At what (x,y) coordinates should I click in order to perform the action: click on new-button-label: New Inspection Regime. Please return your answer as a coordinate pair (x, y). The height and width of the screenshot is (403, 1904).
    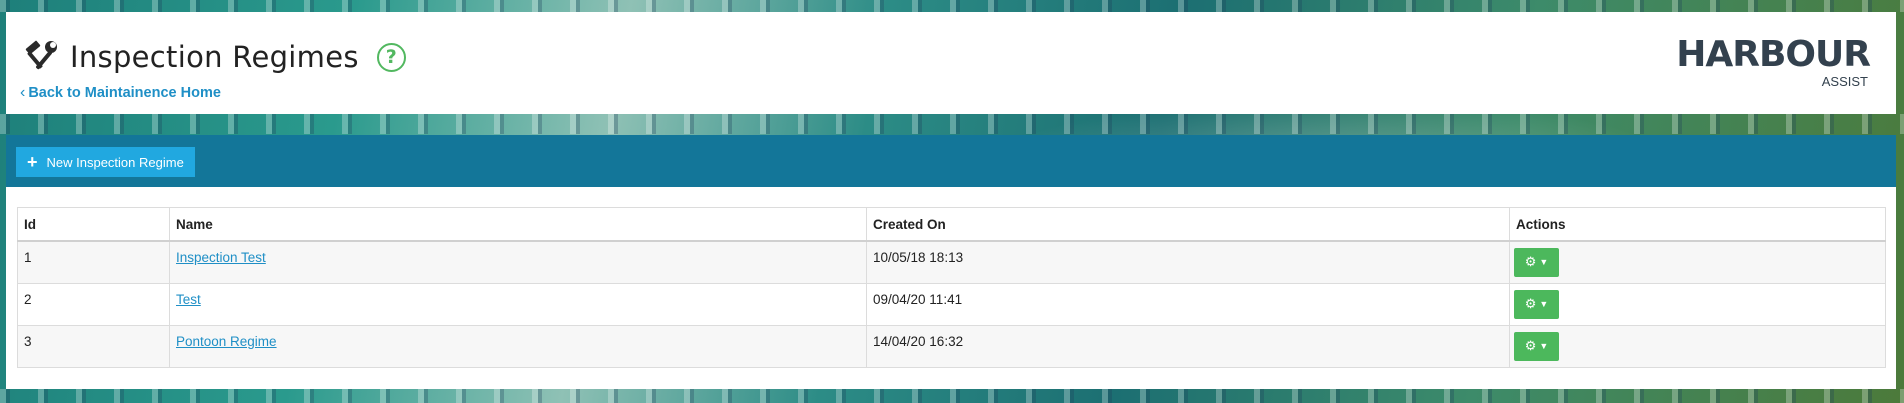
    Looking at the image, I should click on (115, 162).